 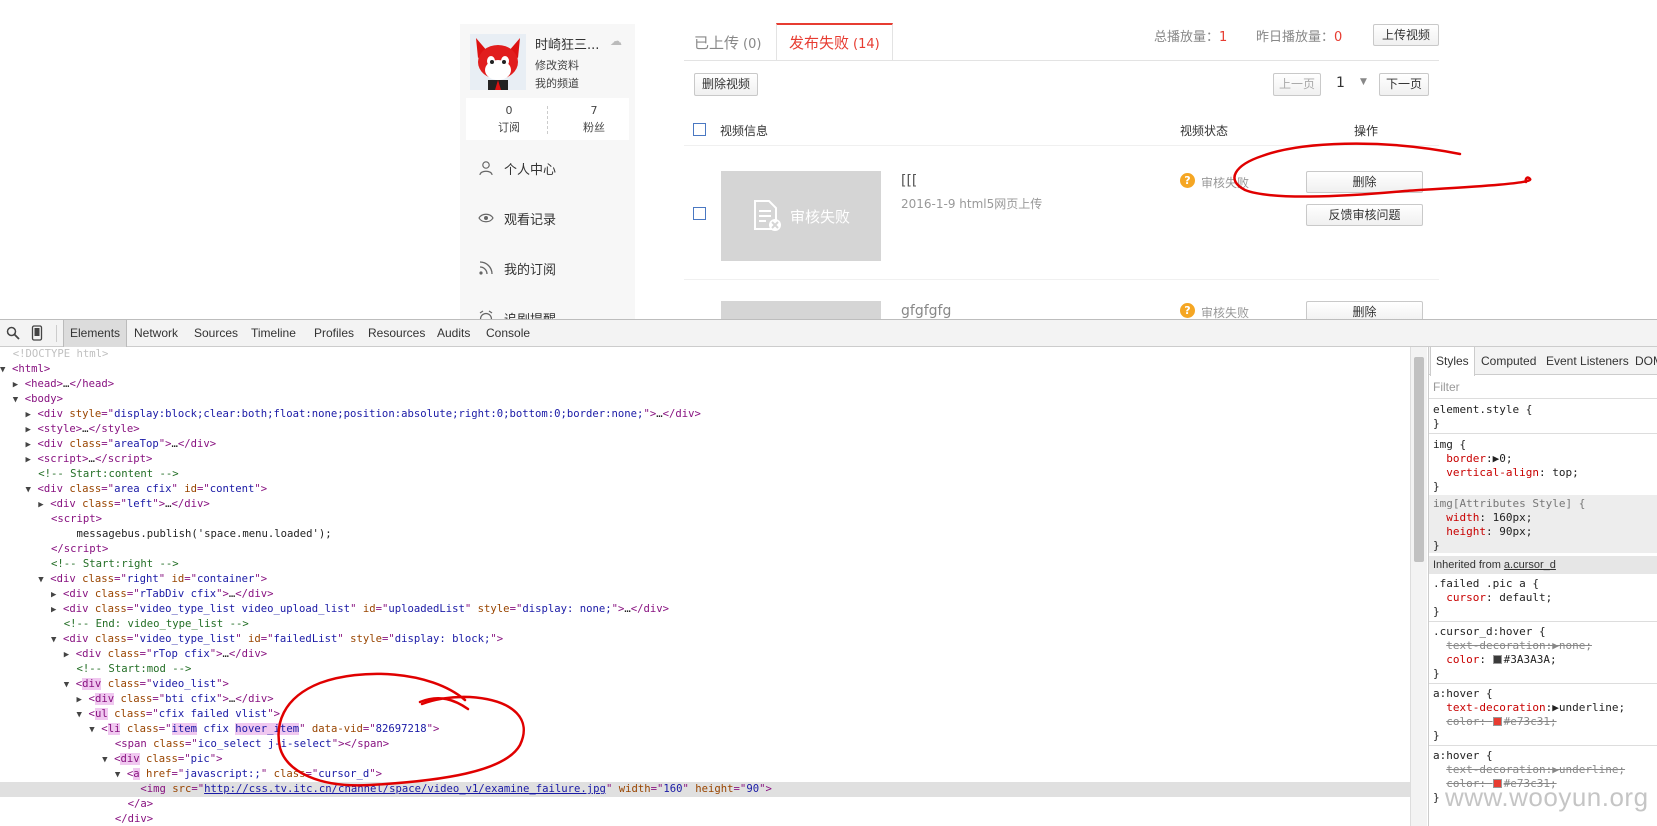 What do you see at coordinates (594, 119) in the screenshot?
I see `fans-stat: 7 粉丝` at bounding box center [594, 119].